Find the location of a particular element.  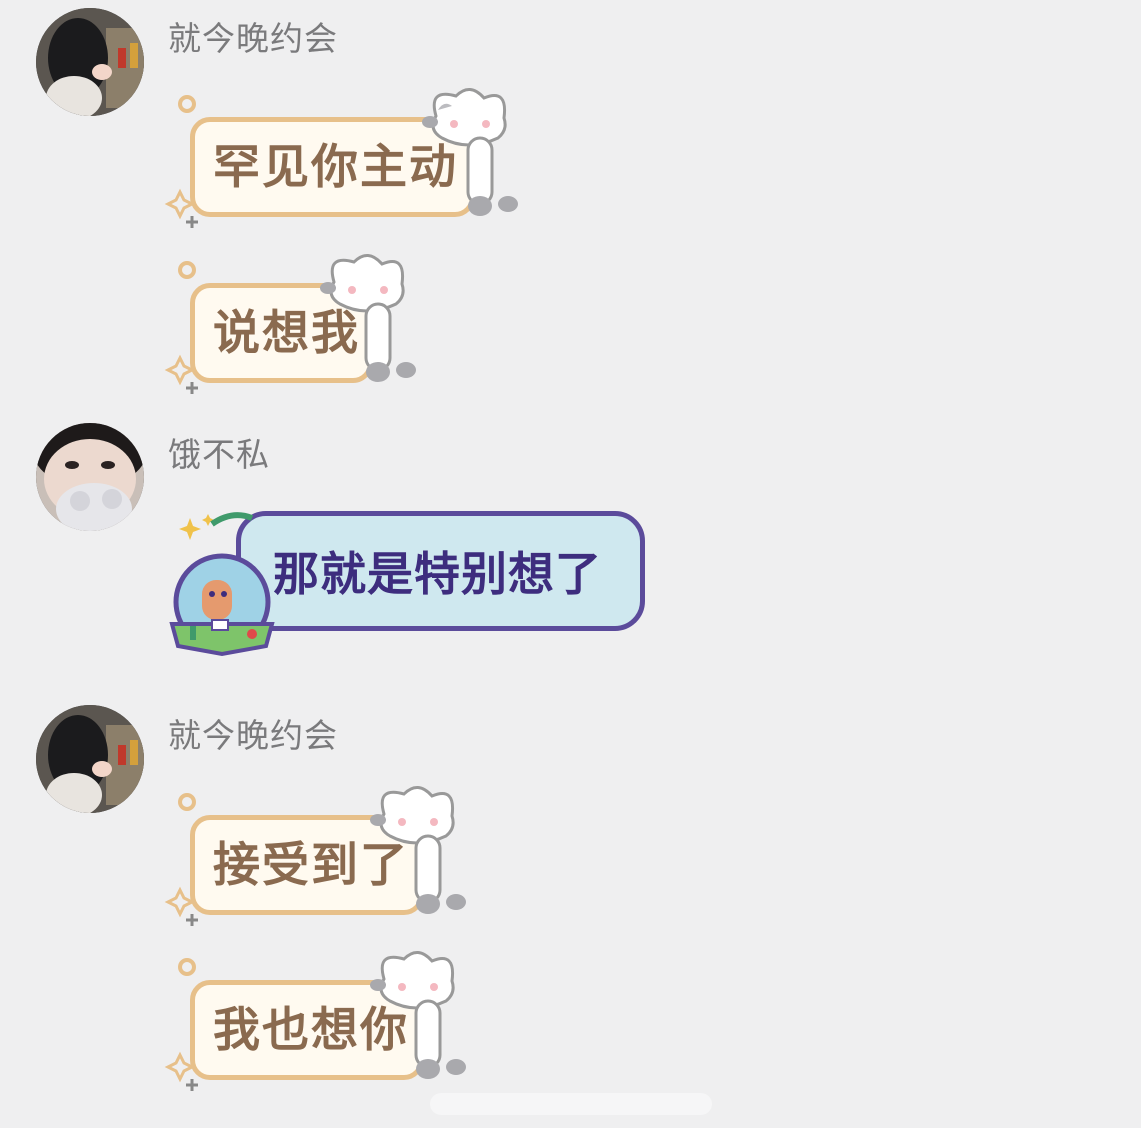

message-bubble: 那就是特别想了 is located at coordinates (440, 571).